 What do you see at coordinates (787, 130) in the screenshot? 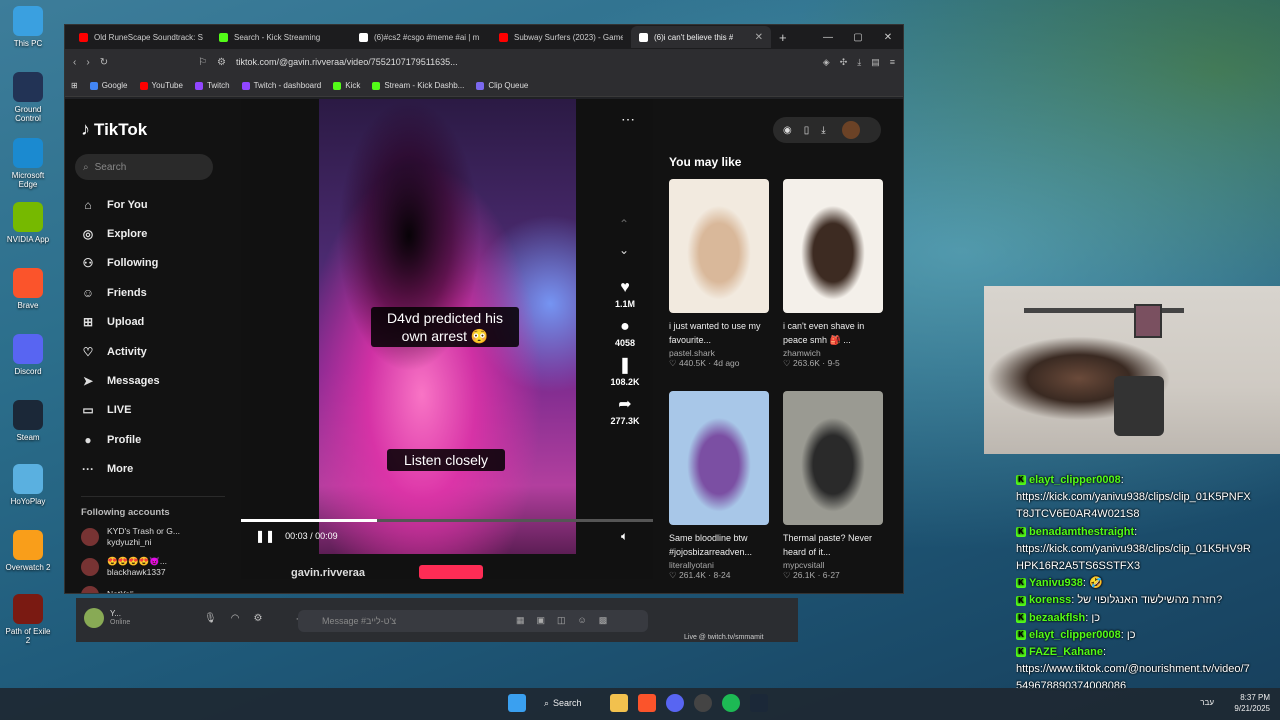
I see `coin-icon: ◉` at bounding box center [787, 130].